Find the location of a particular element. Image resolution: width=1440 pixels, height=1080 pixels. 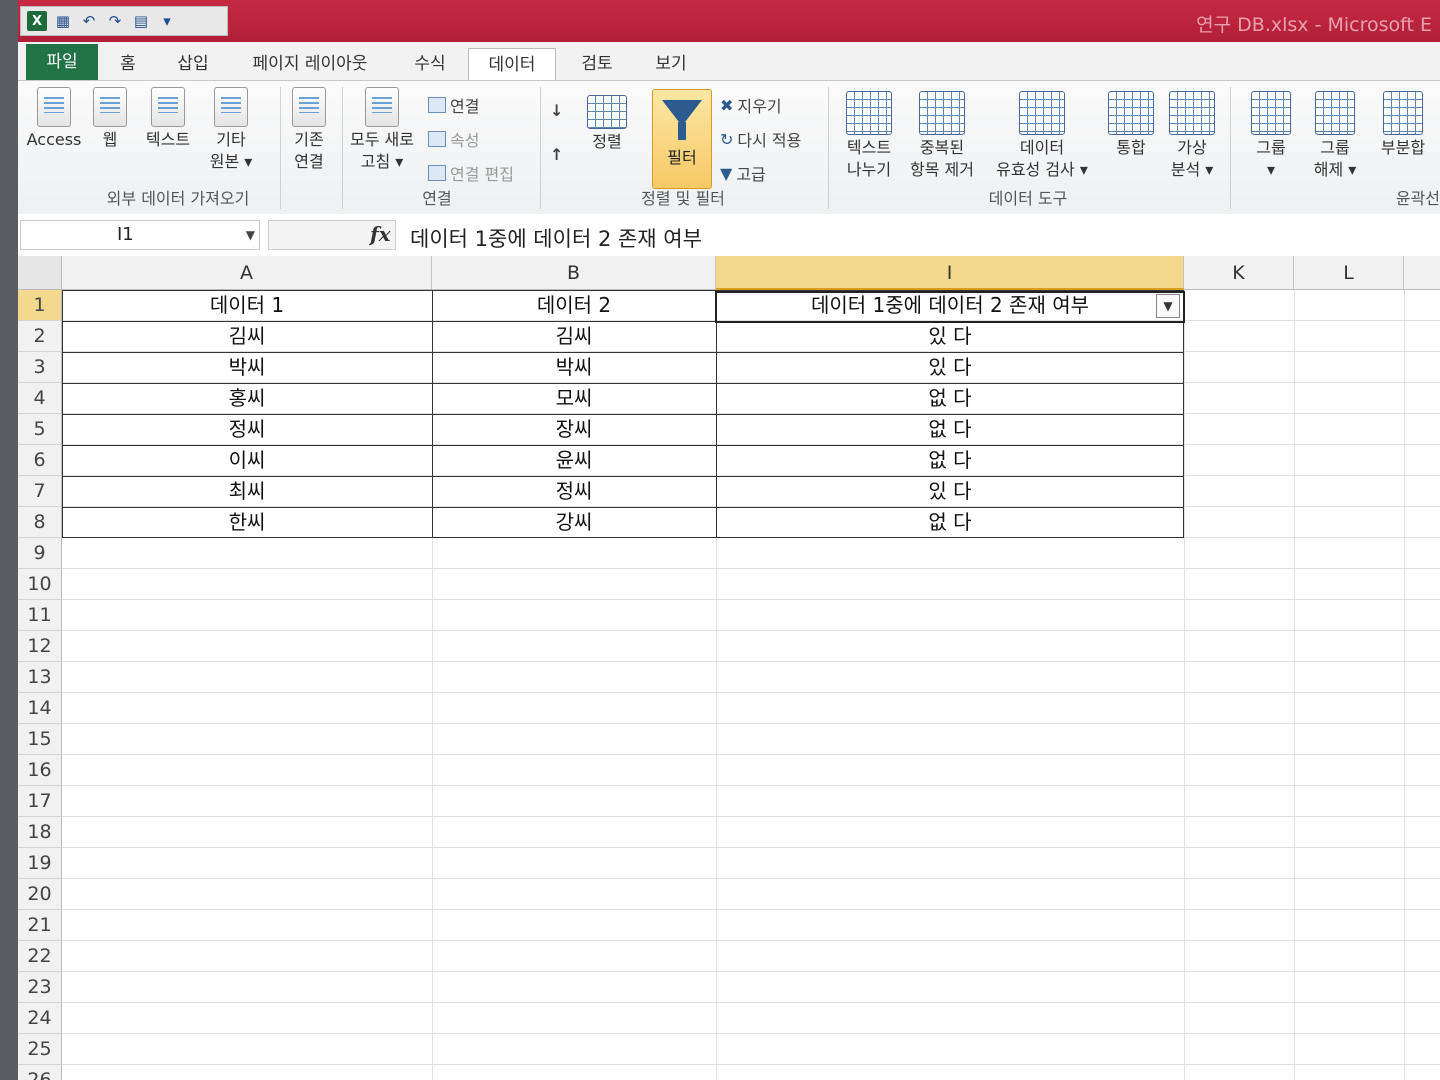

consolidate-button: 통합 is located at coordinates (1131, 125).